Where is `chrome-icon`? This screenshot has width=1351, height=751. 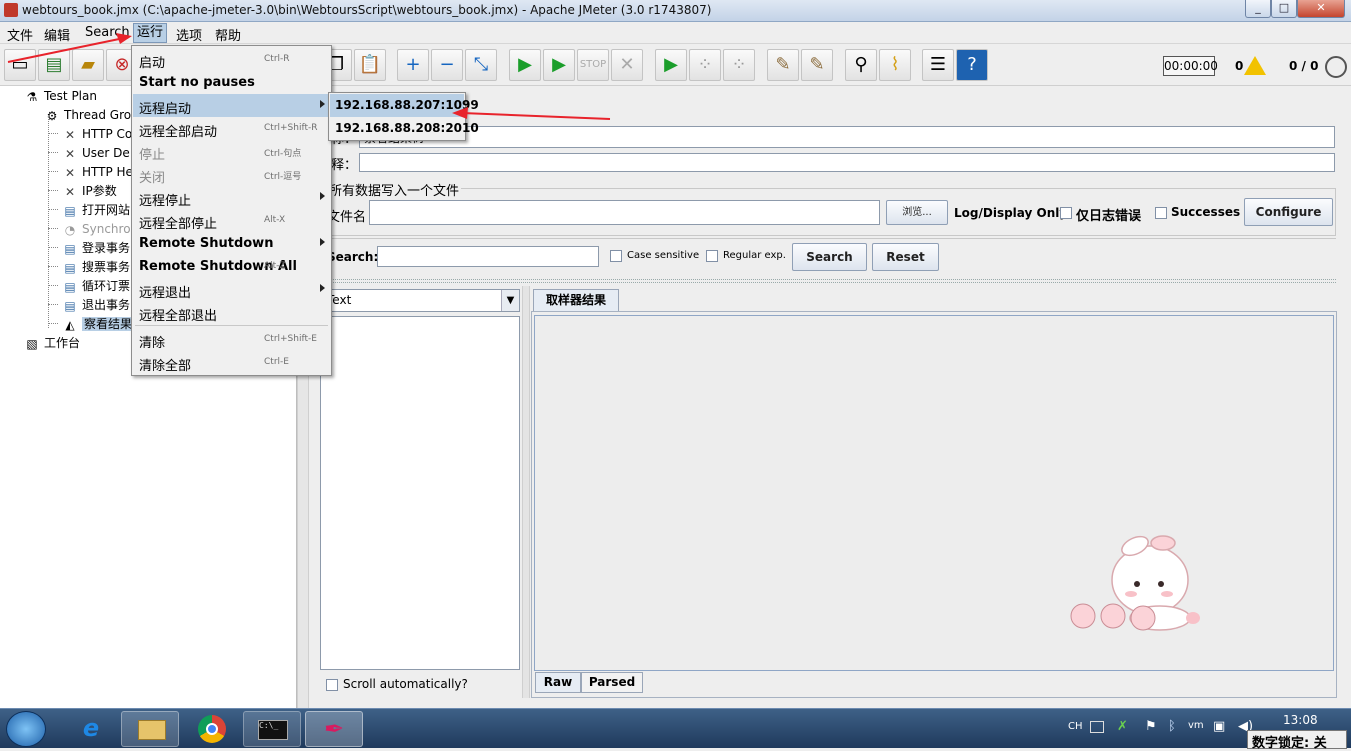 chrome-icon is located at coordinates (212, 729).